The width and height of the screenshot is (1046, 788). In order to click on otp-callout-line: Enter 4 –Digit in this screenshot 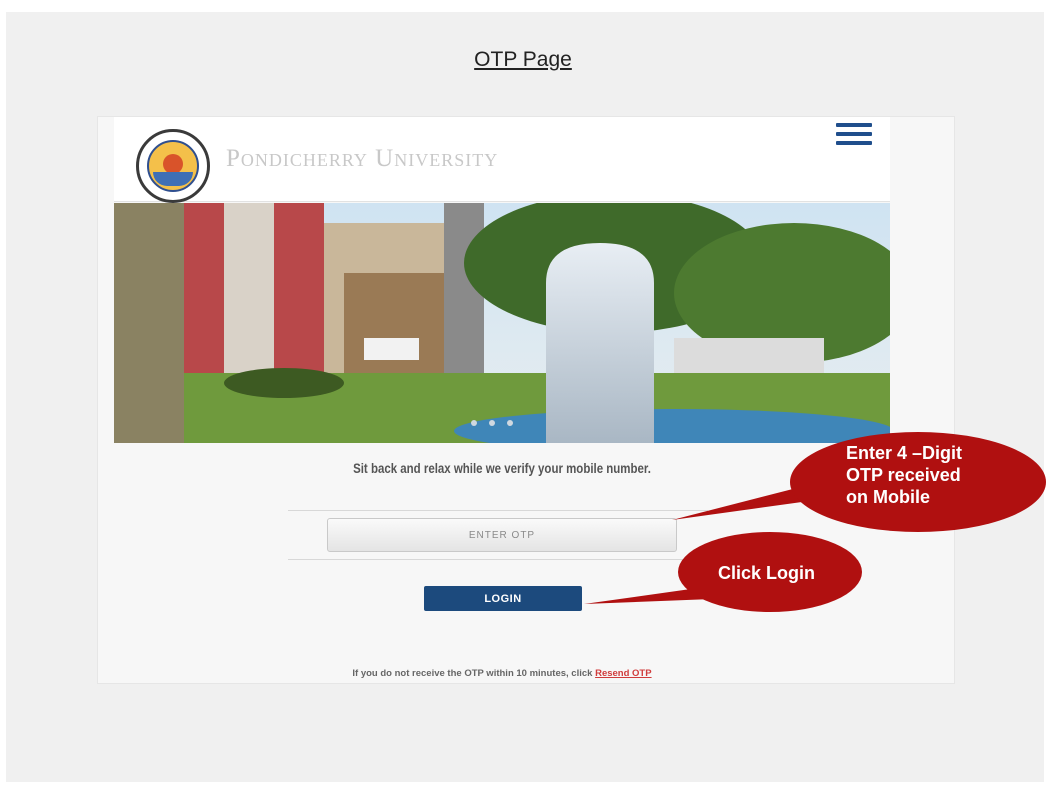, I will do `click(904, 453)`.